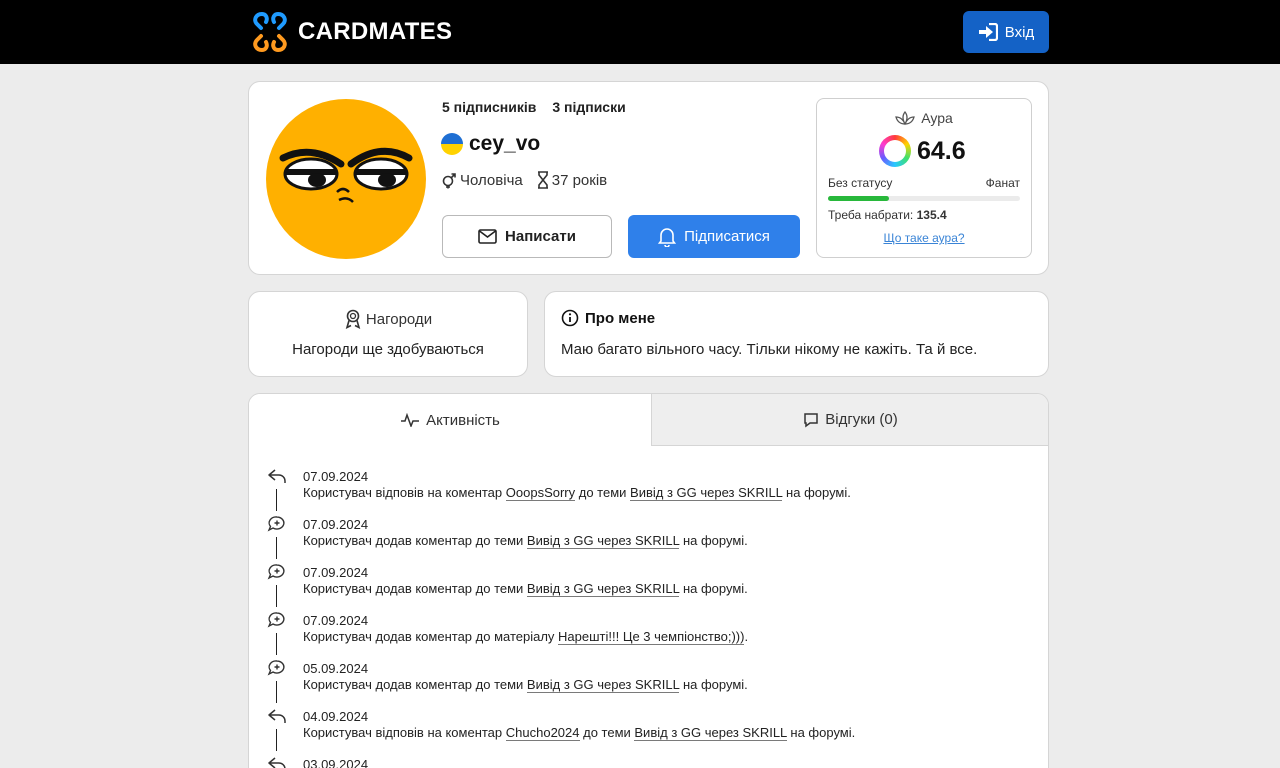  What do you see at coordinates (410, 420) in the screenshot?
I see `pulse-icon` at bounding box center [410, 420].